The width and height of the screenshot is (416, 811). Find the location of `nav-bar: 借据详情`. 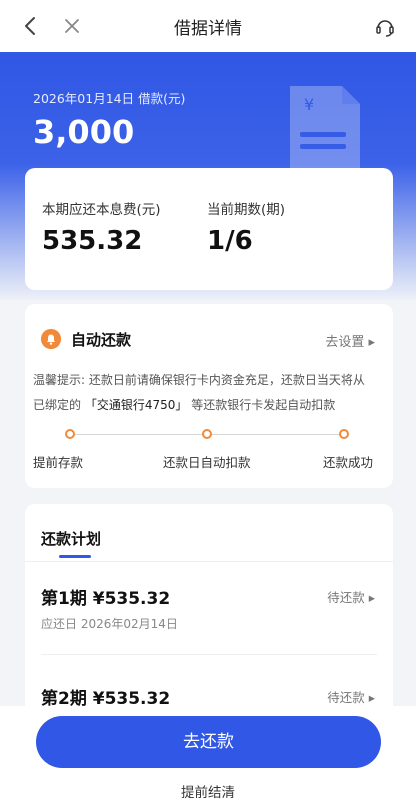

nav-bar: 借据详情 is located at coordinates (208, 26).